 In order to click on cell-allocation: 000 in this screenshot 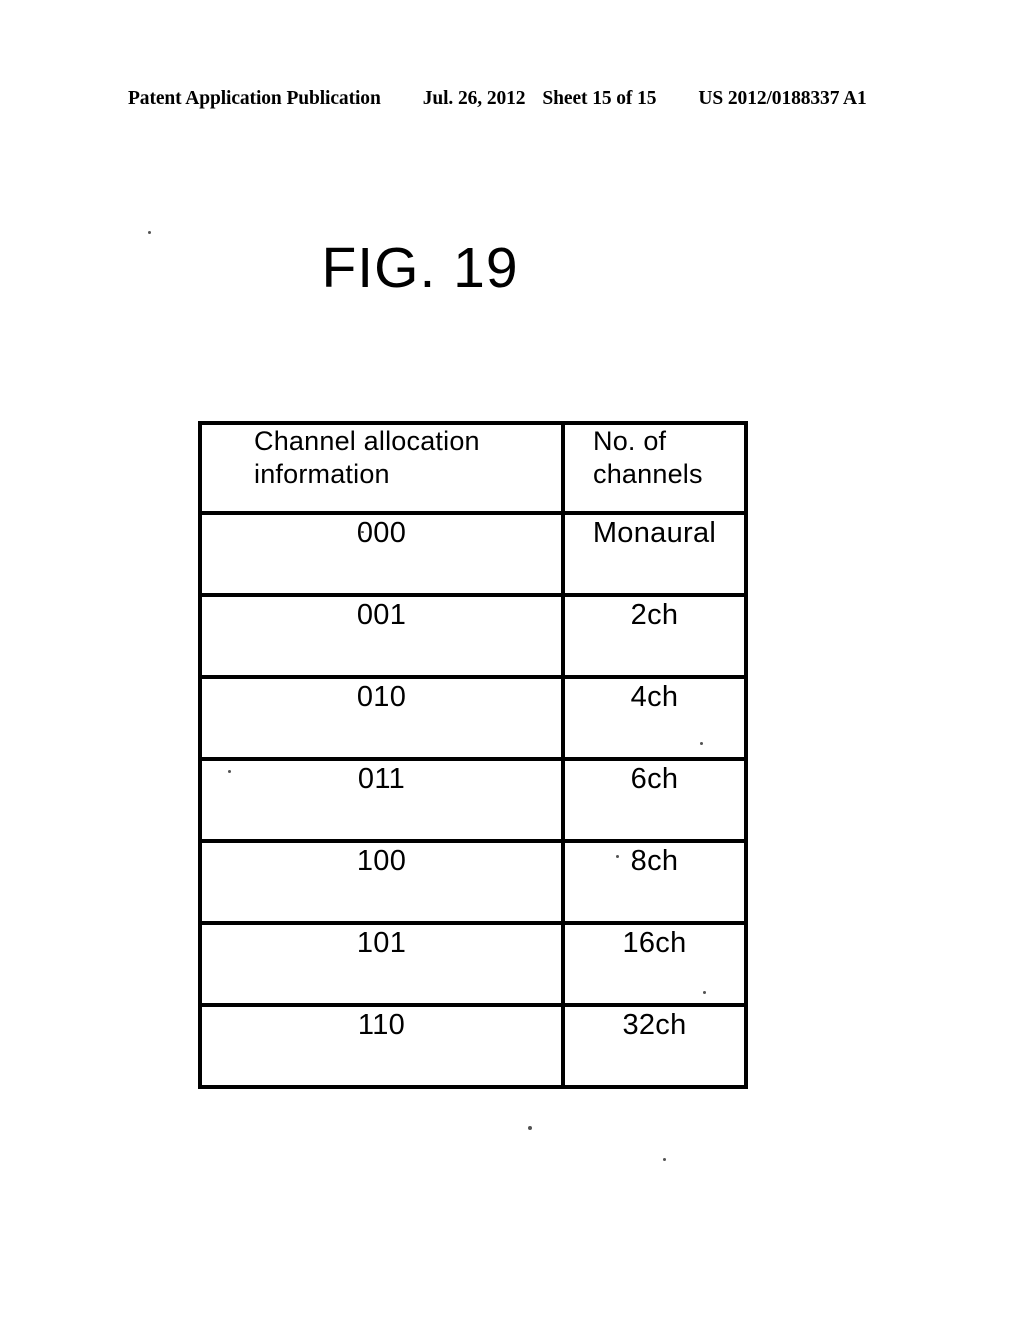, I will do `click(383, 555)`.